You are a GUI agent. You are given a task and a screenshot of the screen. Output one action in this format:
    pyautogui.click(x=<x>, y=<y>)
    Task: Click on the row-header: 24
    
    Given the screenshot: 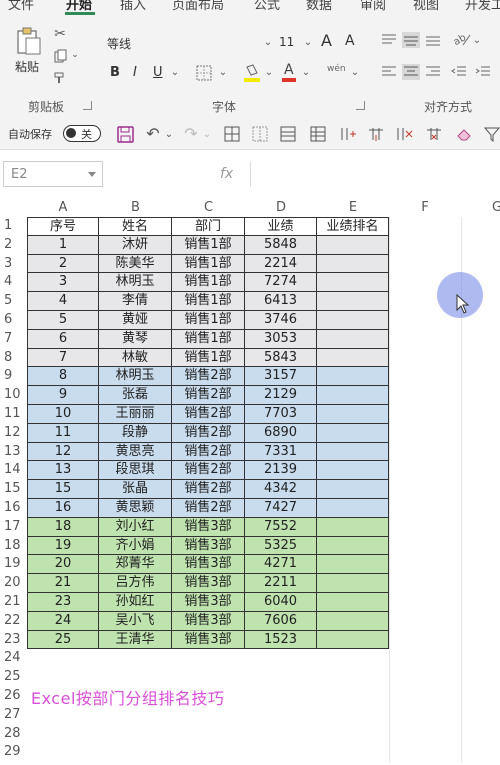 What is the action you would take?
    pyautogui.click(x=13, y=658)
    